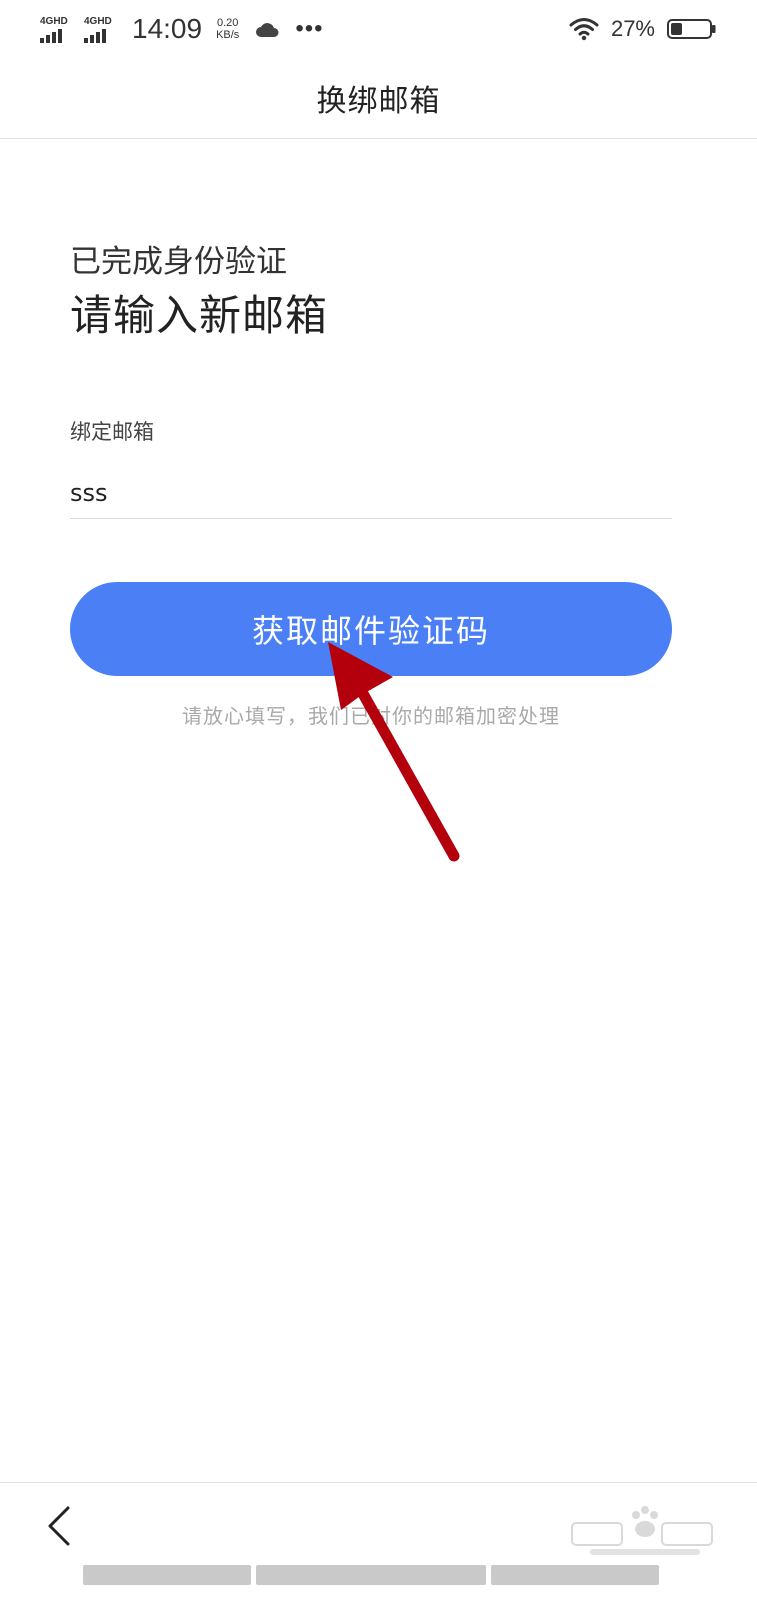  Describe the element at coordinates (112, 432) in the screenshot. I see `email-field-label: 绑定邮箱` at that location.